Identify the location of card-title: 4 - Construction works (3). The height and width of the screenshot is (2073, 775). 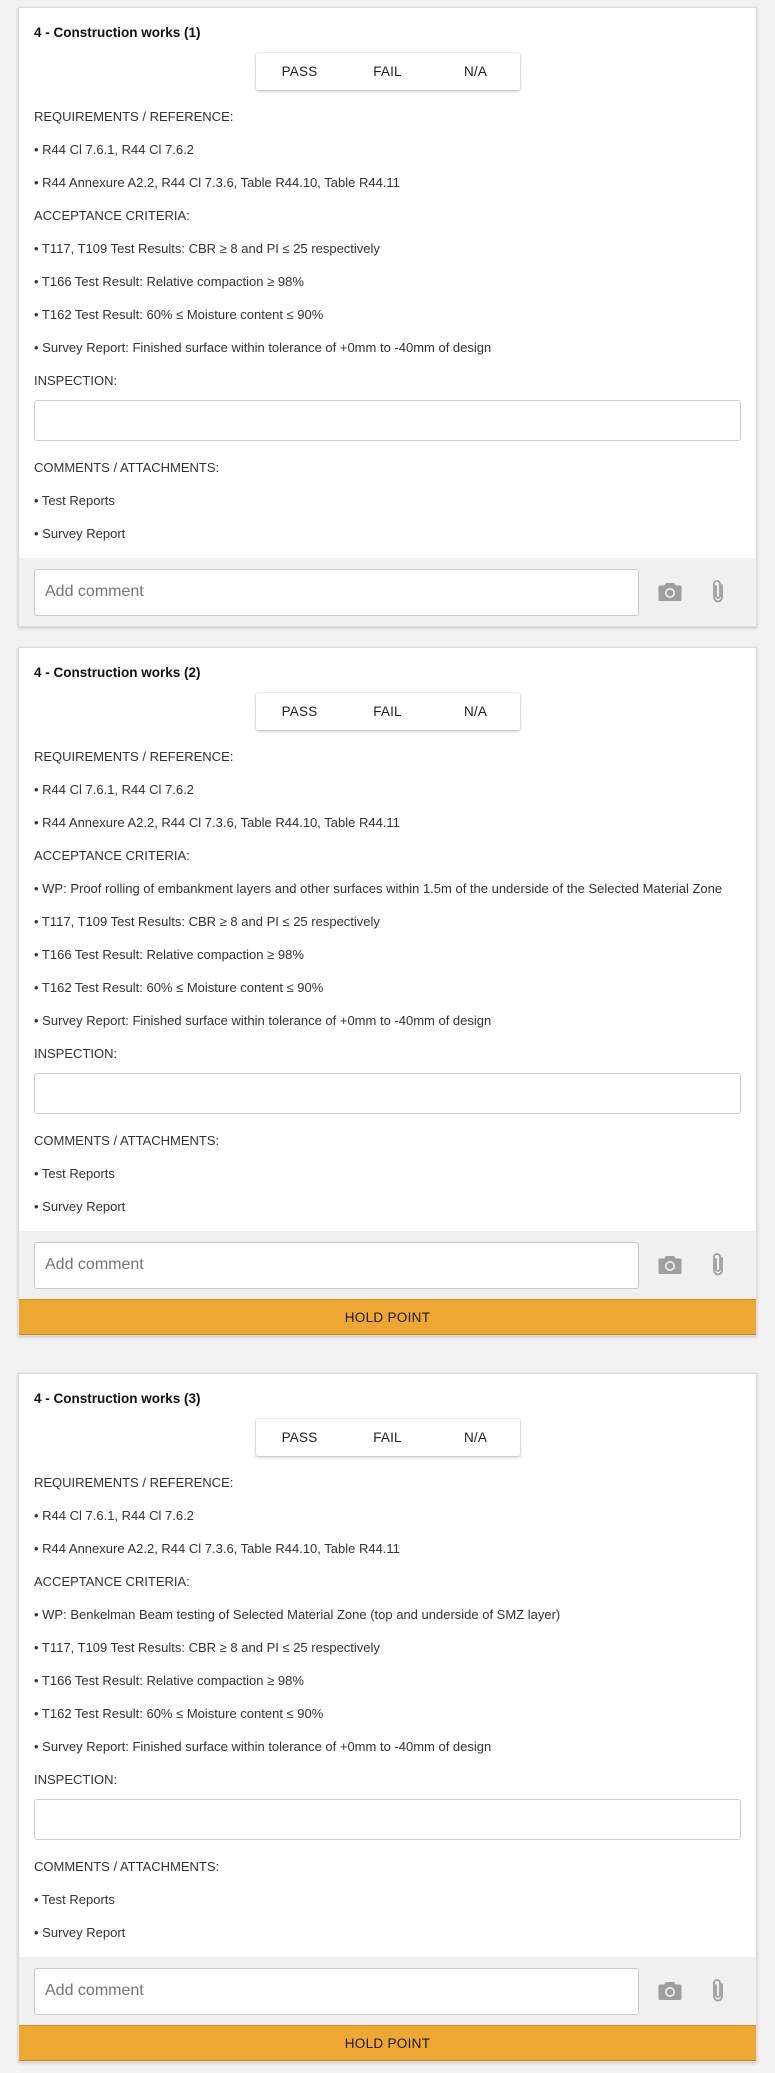
(117, 1398).